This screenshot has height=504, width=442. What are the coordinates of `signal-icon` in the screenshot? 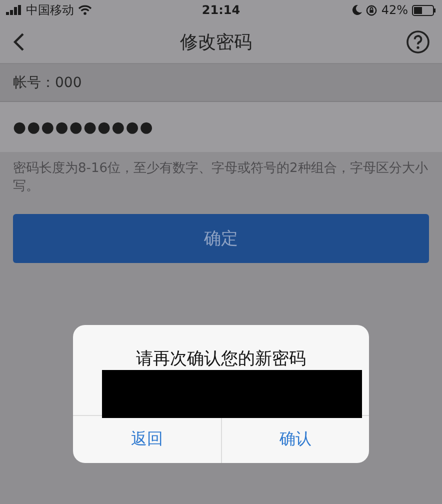 It's located at (14, 10).